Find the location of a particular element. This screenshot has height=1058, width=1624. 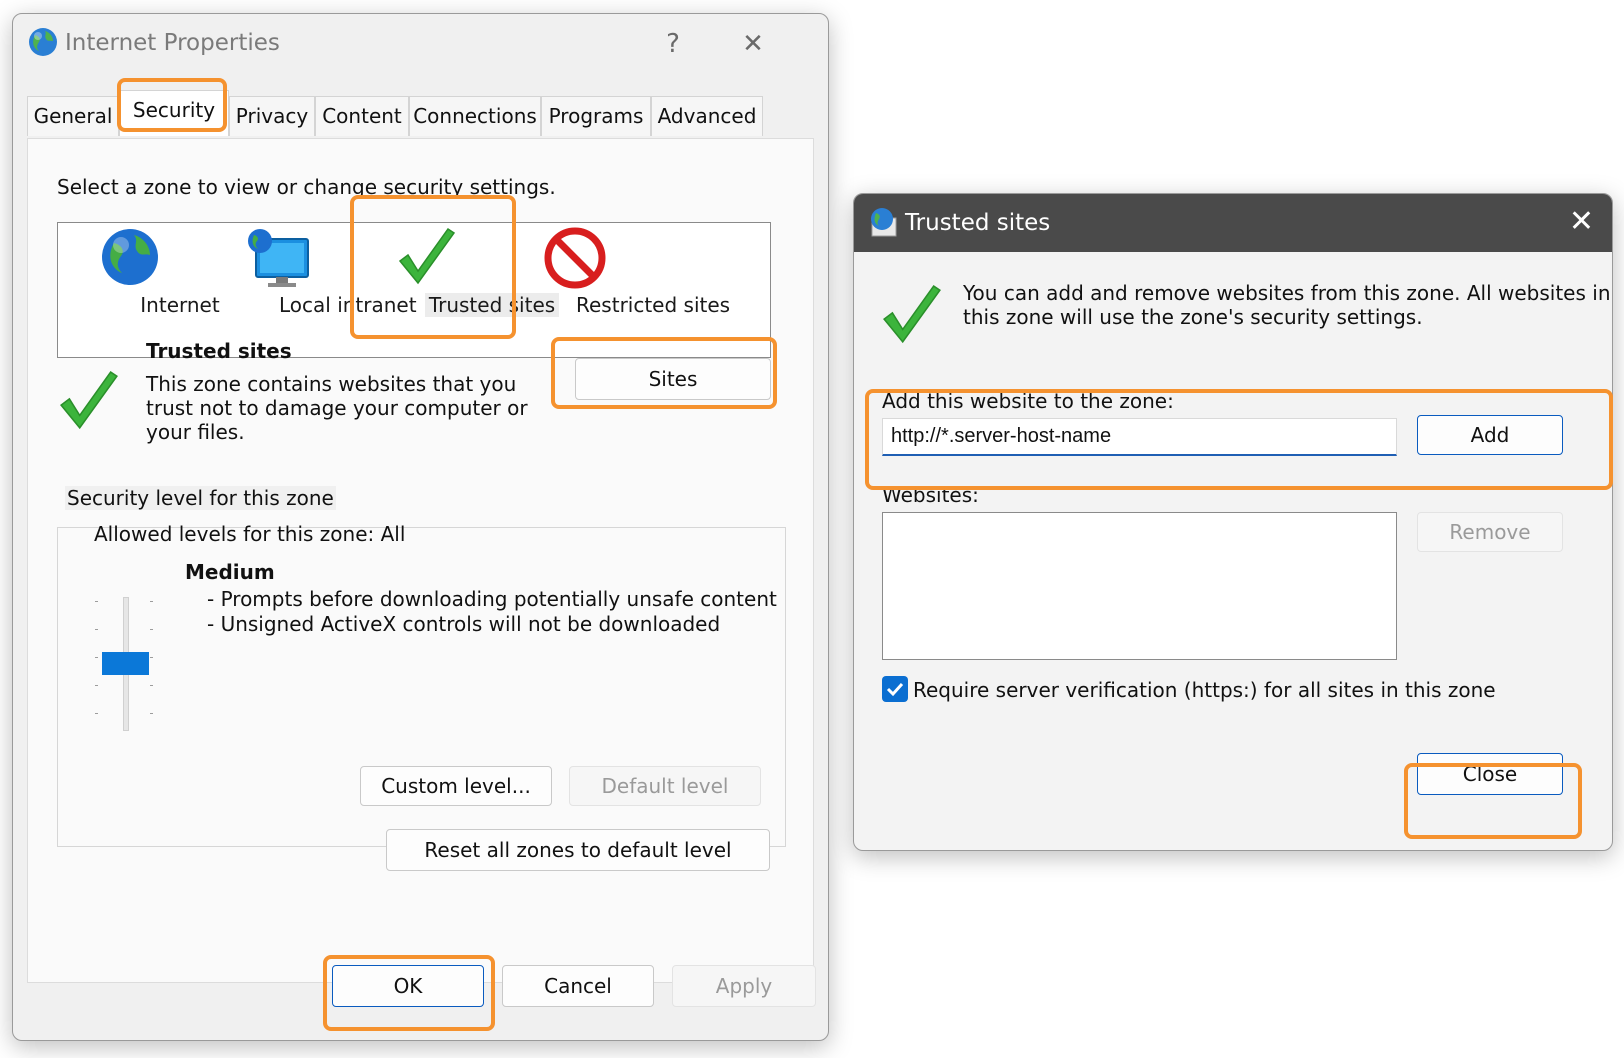

close-button: Close is located at coordinates (1490, 774).